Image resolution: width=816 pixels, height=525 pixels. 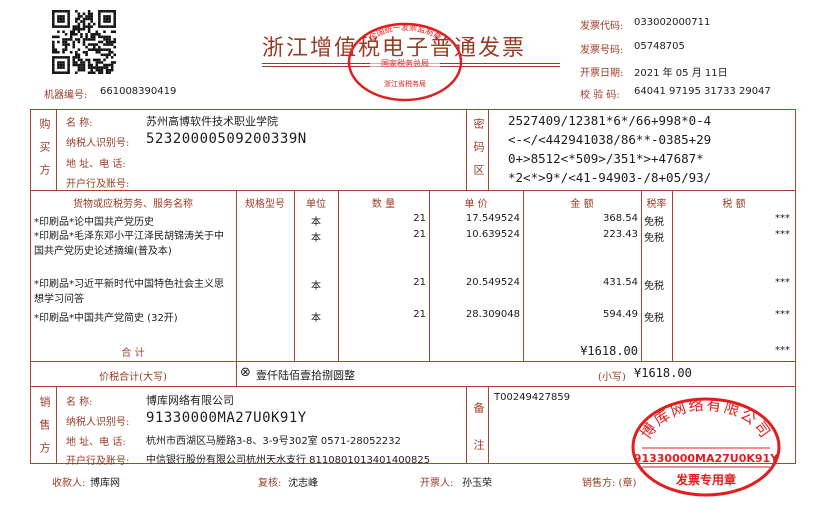 I want to click on item-price: 20.549524, so click(x=492, y=282).